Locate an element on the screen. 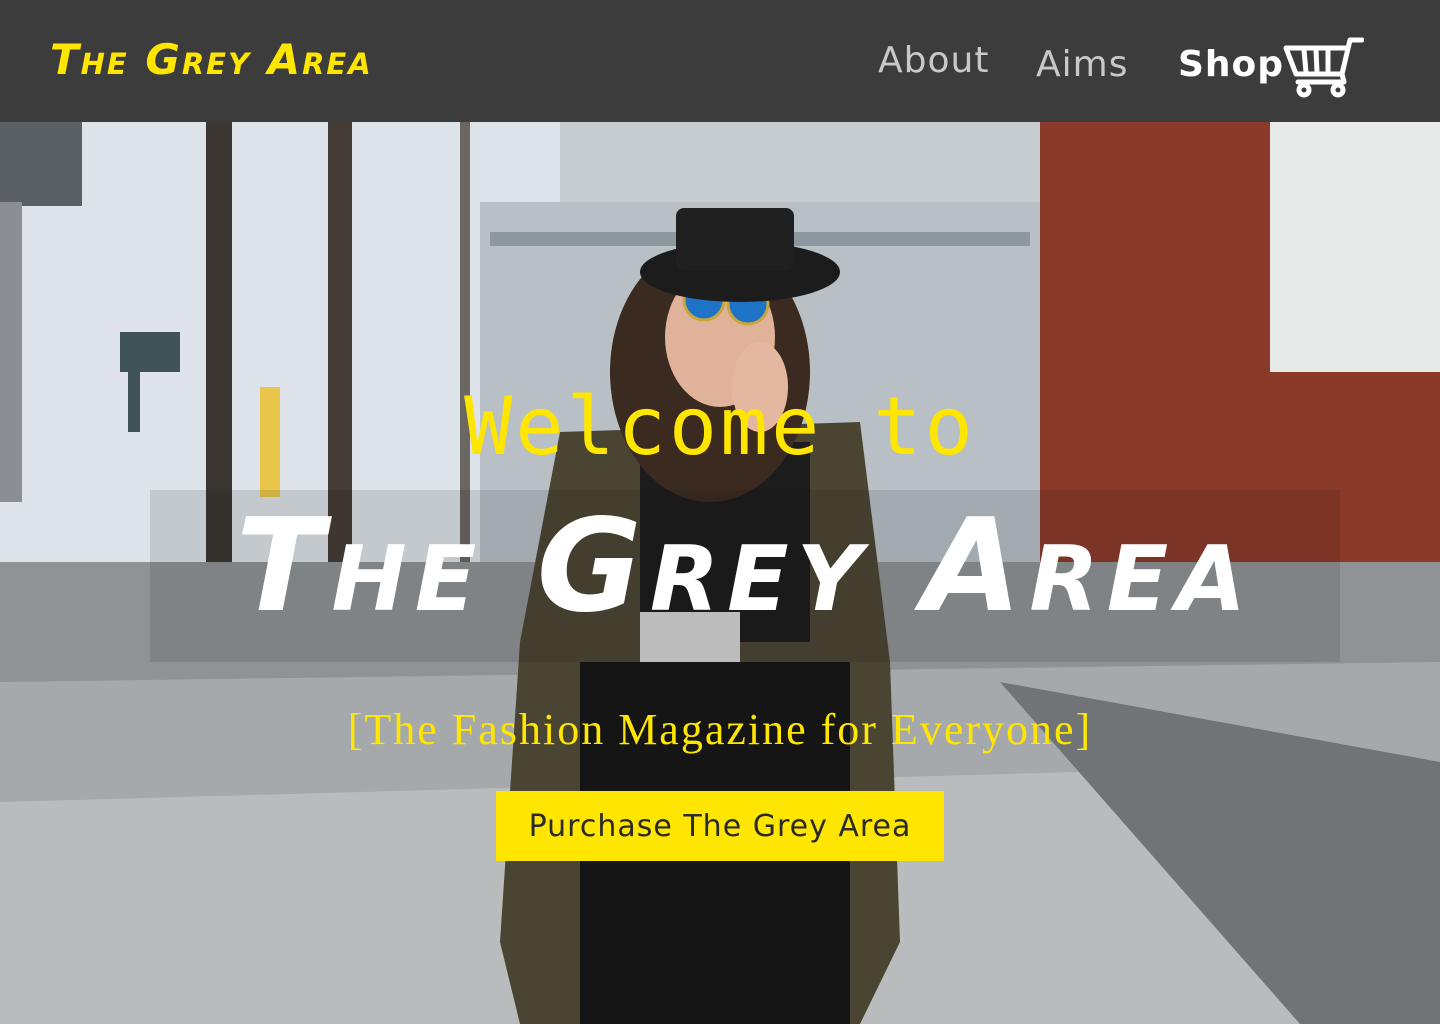 Image resolution: width=1440 pixels, height=1024 pixels. site-header: The Grey Area About Aims Shop is located at coordinates (720, 61).